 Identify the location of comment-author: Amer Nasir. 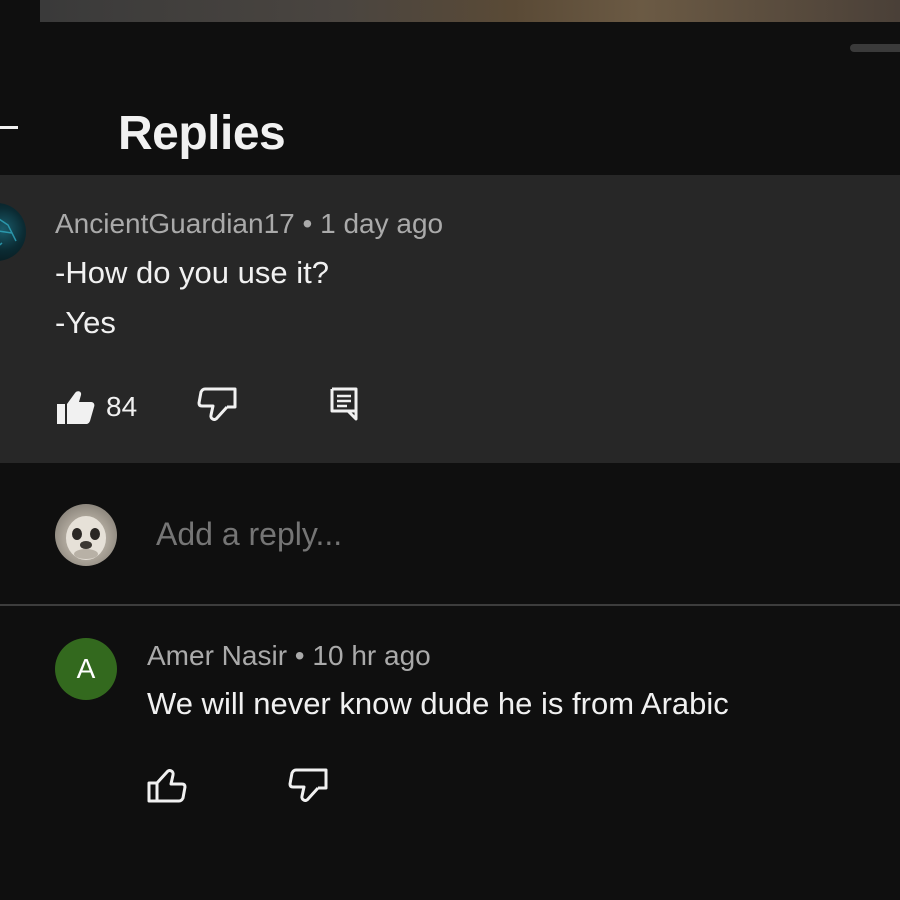
(217, 655).